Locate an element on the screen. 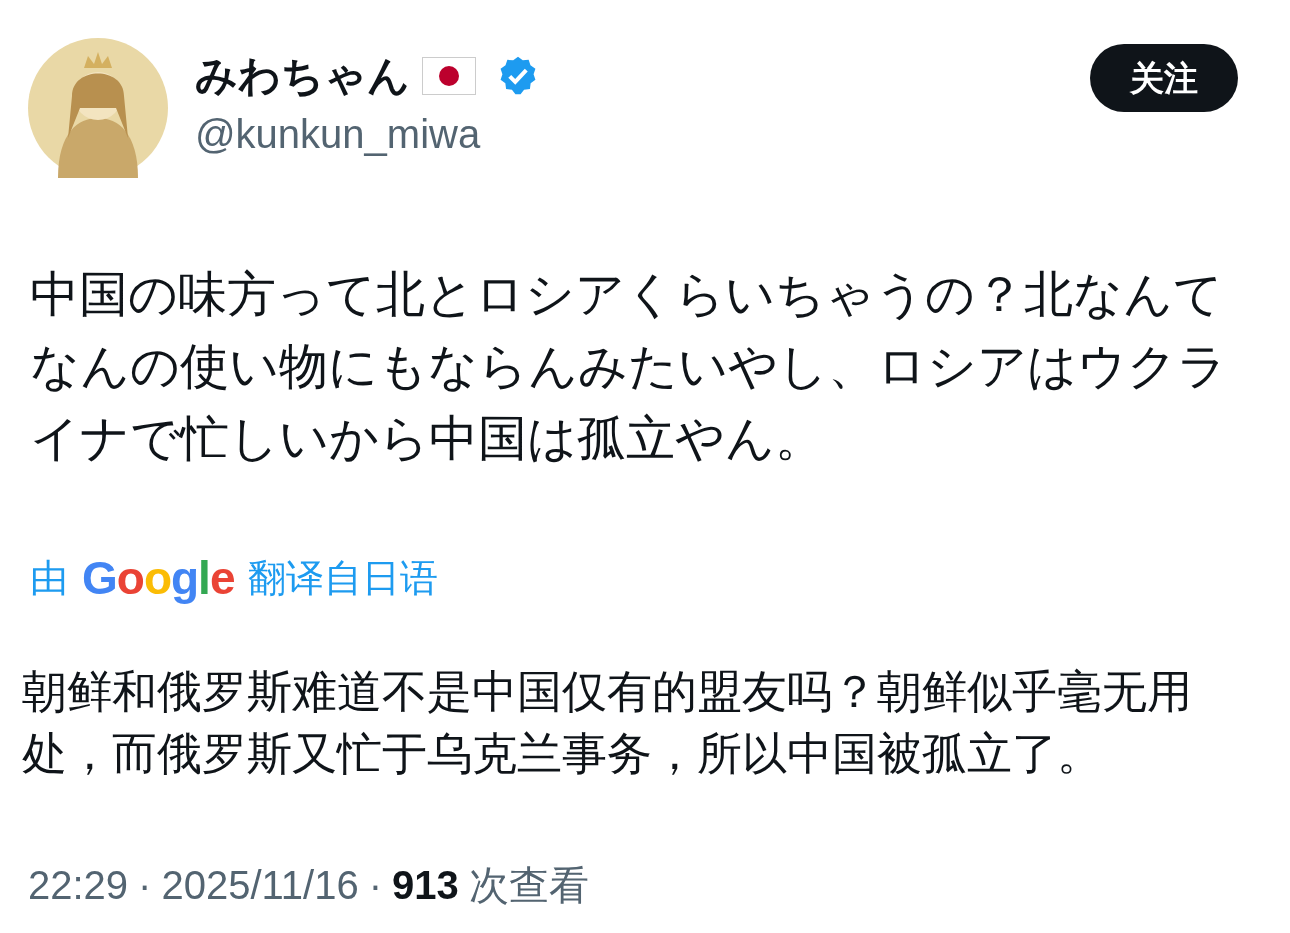 The image size is (1290, 933). translated-by-label: 由 is located at coordinates (49, 578).